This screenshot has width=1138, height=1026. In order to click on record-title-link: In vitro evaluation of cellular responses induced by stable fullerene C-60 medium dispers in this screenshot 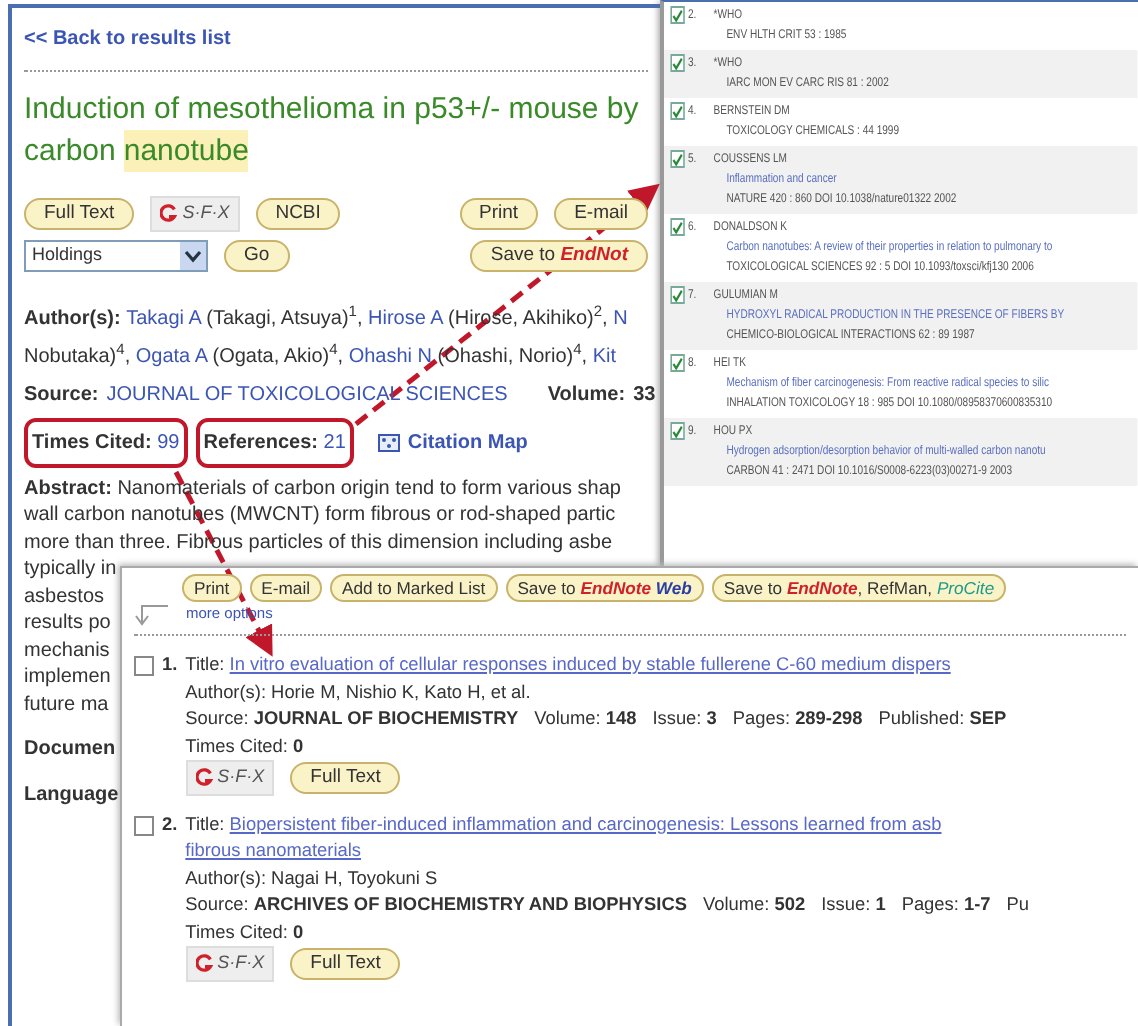, I will do `click(590, 664)`.